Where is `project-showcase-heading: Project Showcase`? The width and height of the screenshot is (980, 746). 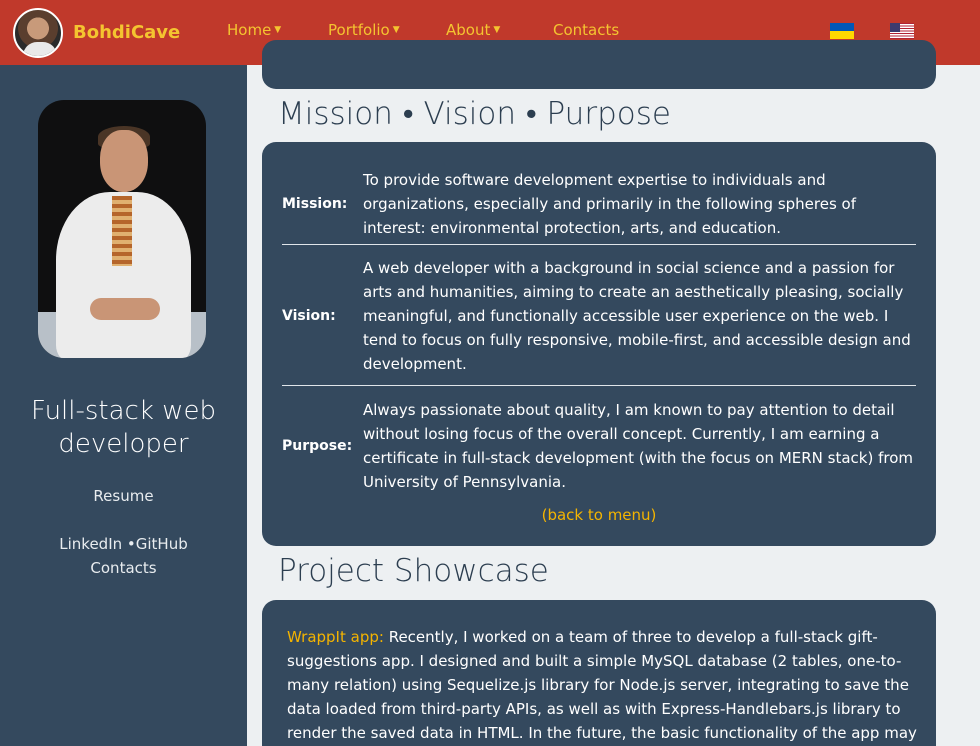 project-showcase-heading: Project Showcase is located at coordinates (413, 571).